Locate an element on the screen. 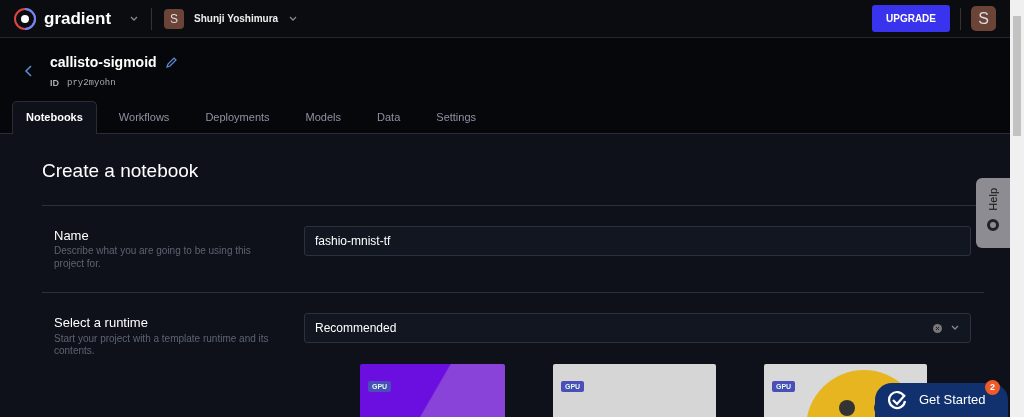  tab: Models is located at coordinates (323, 116).